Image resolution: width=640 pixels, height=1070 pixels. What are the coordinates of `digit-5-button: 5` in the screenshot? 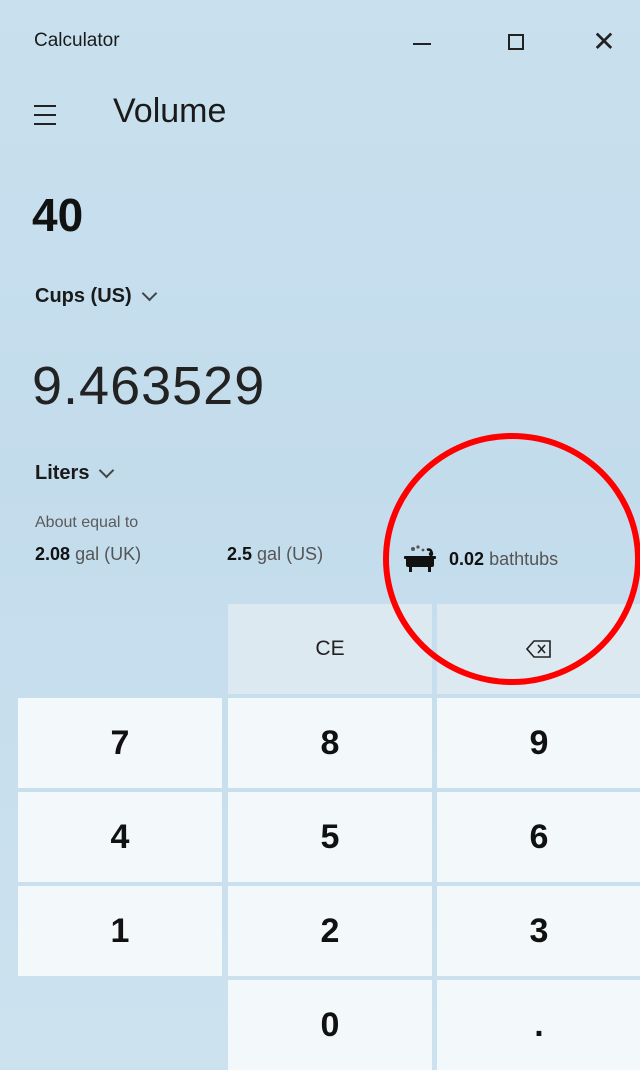 It's located at (330, 837).